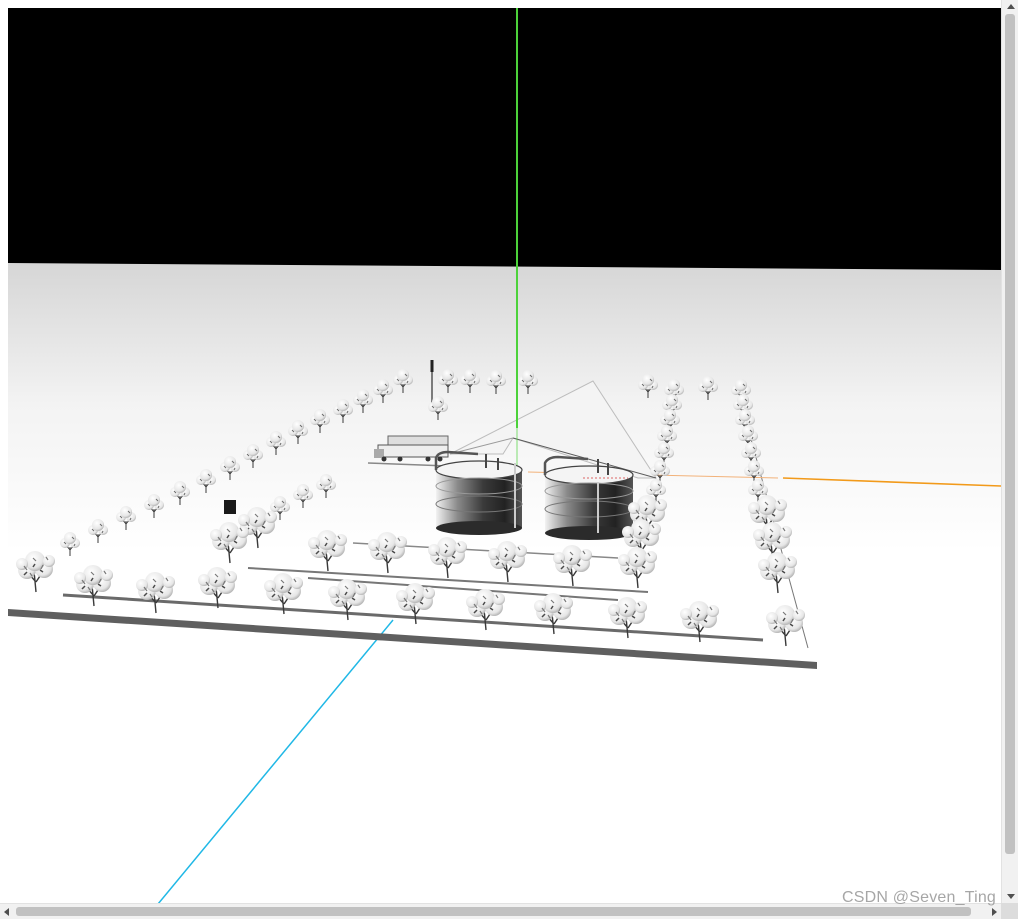 The image size is (1018, 919). Describe the element at coordinates (1010, 434) in the screenshot. I see `vertical-scroll-thumb` at that location.